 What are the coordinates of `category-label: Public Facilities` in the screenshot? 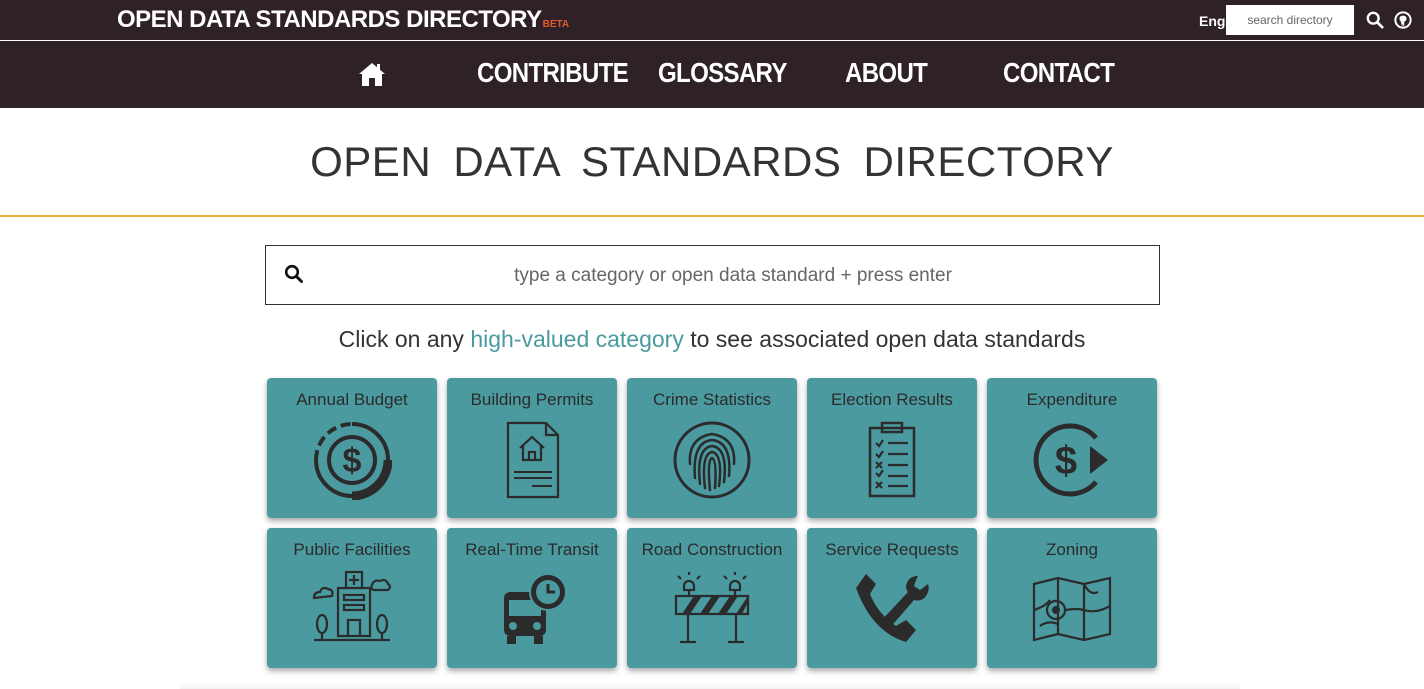 It's located at (352, 549).